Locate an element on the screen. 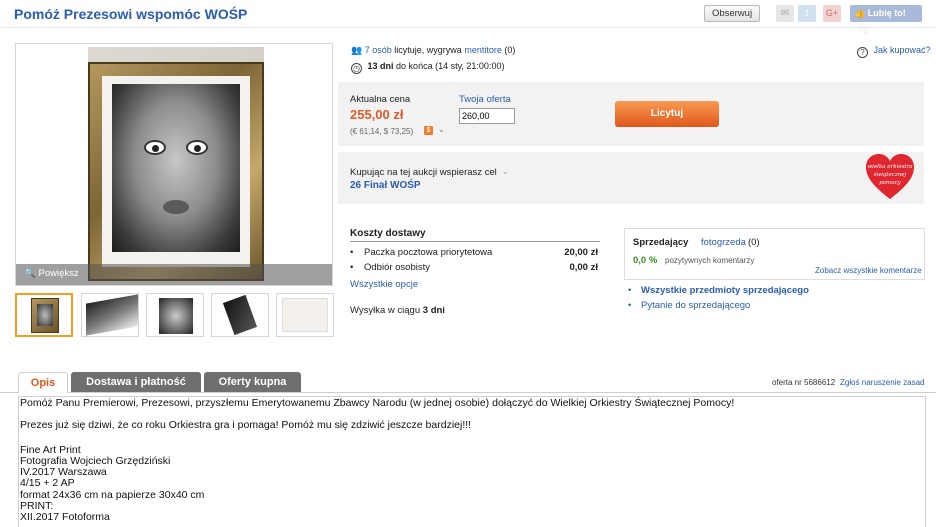 This screenshot has height=527, width=936. offer-input is located at coordinates (487, 116).